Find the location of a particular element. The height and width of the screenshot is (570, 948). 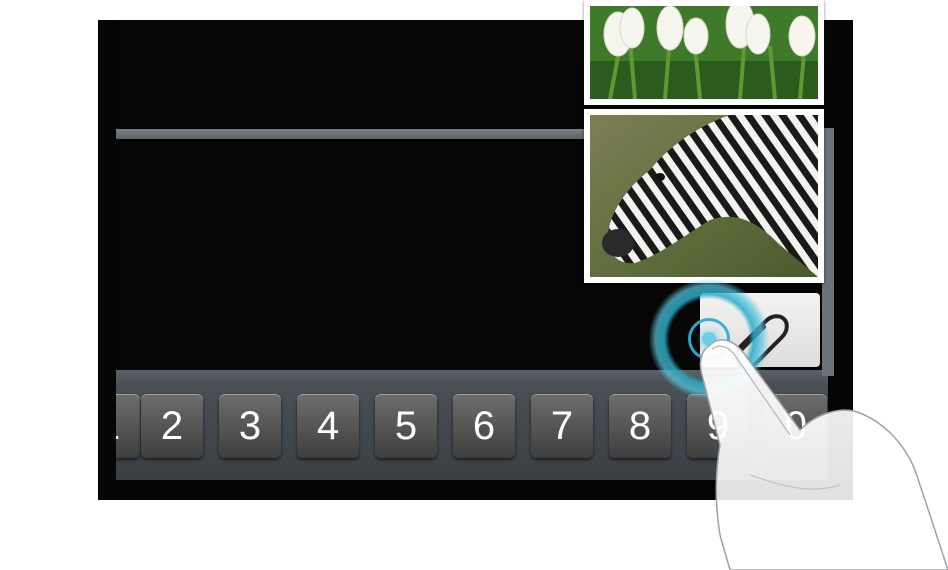

key-1: 1 is located at coordinates (128, 426).